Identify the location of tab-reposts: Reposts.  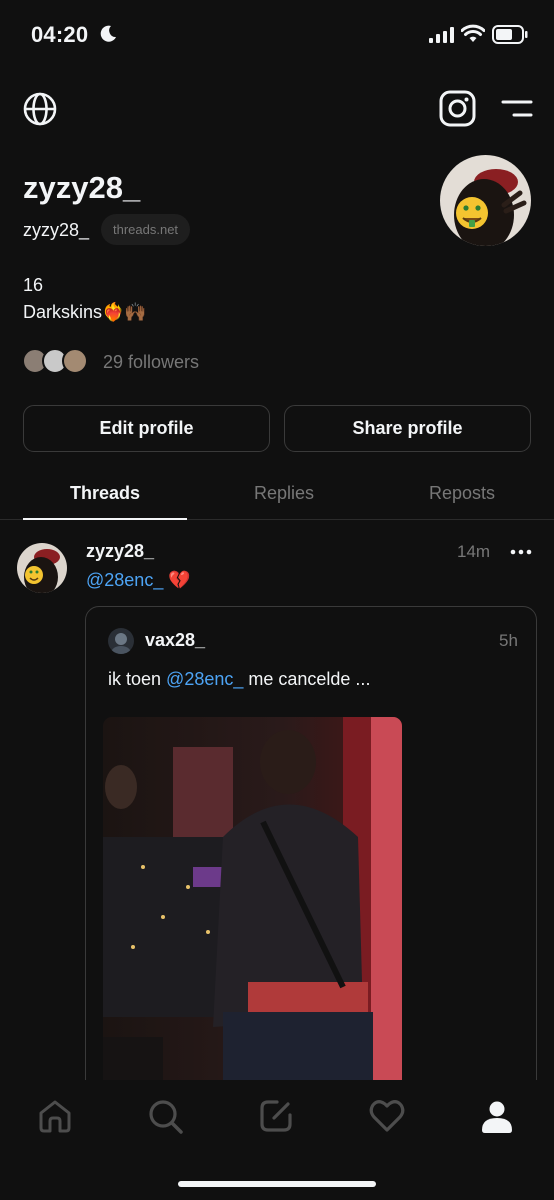
(462, 493).